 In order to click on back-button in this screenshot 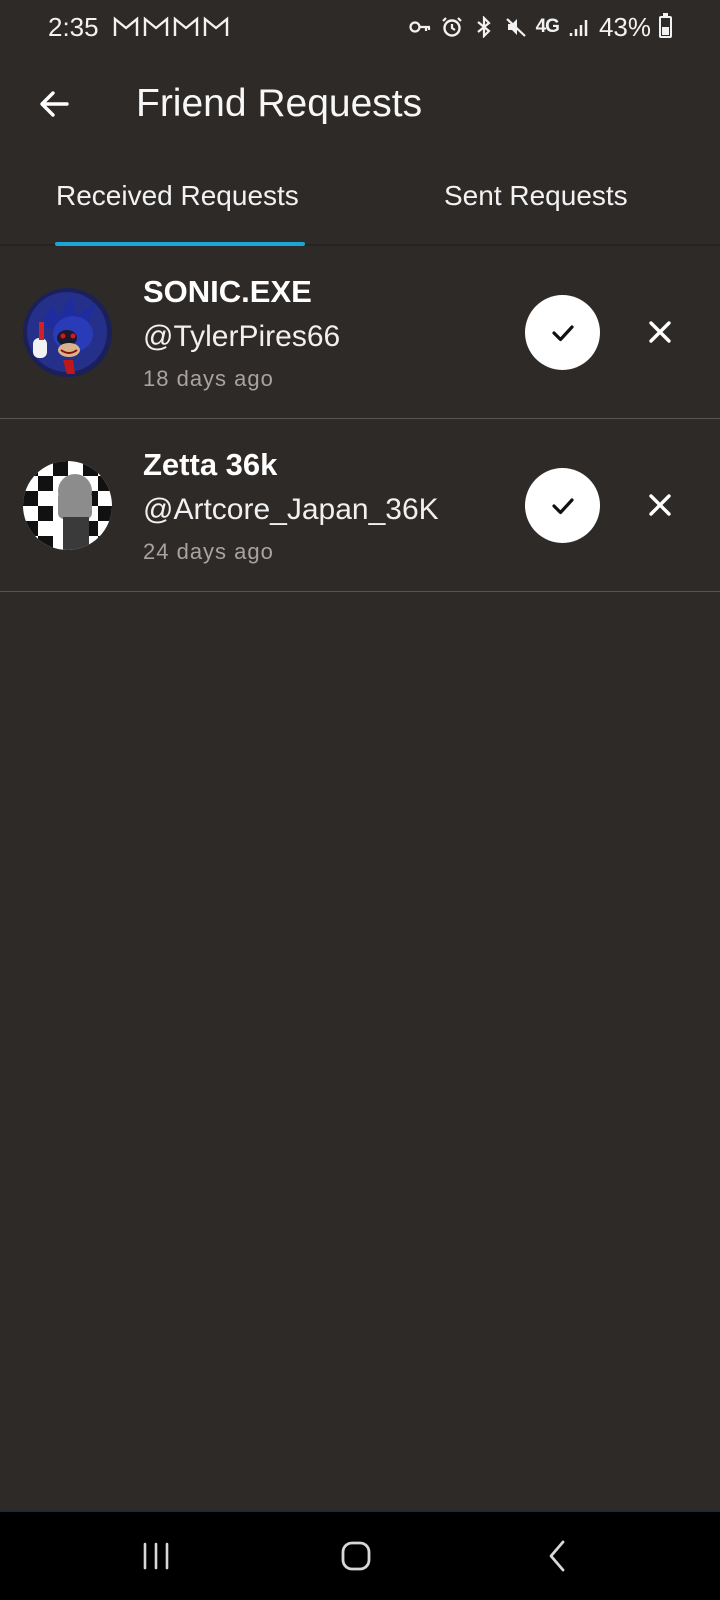, I will do `click(54, 104)`.